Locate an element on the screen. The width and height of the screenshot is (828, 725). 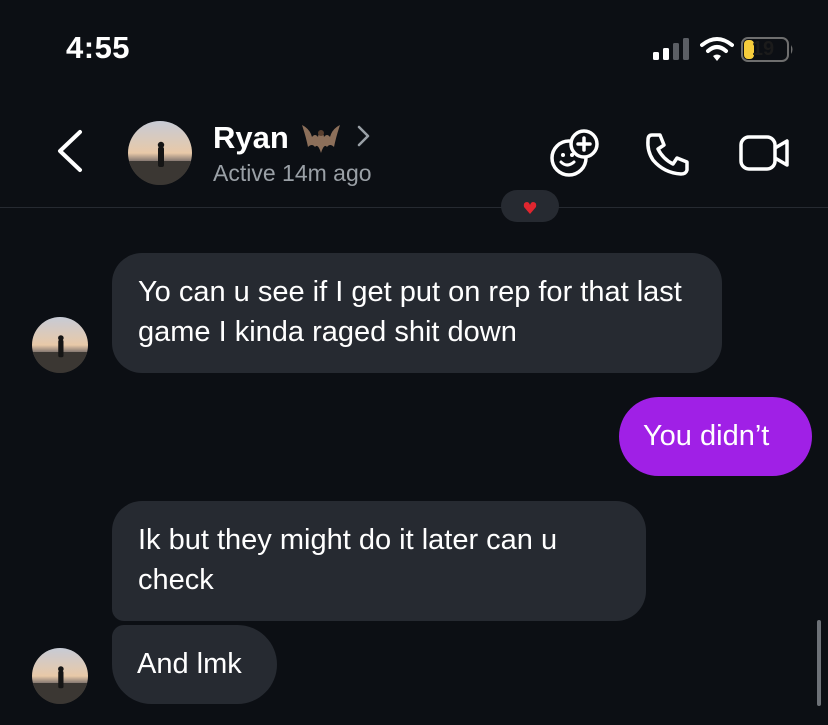
chevron-right-icon is located at coordinates (363, 136).